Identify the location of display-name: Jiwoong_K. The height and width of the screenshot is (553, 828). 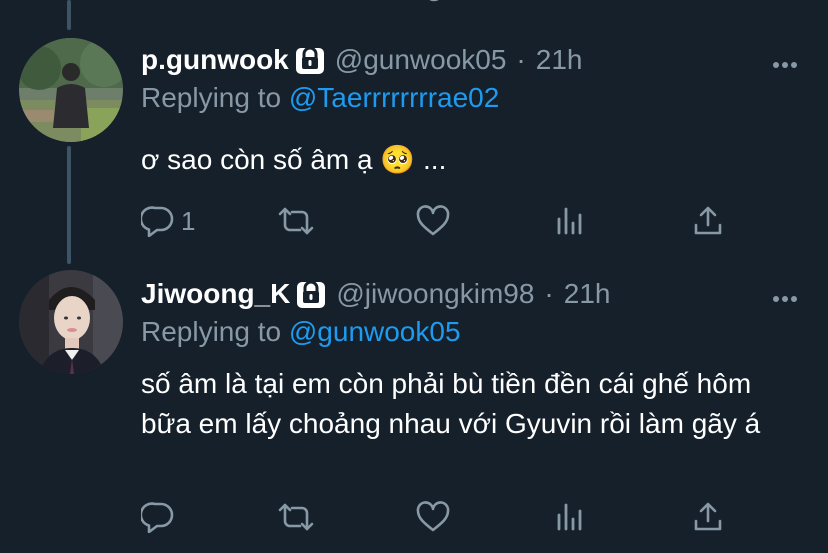
(215, 294).